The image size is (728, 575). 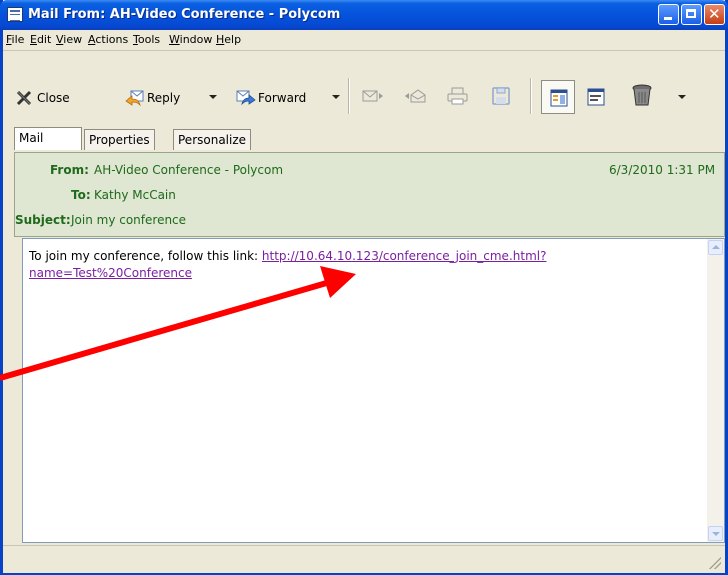 What do you see at coordinates (108, 39) in the screenshot?
I see `menu-actions: Actions` at bounding box center [108, 39].